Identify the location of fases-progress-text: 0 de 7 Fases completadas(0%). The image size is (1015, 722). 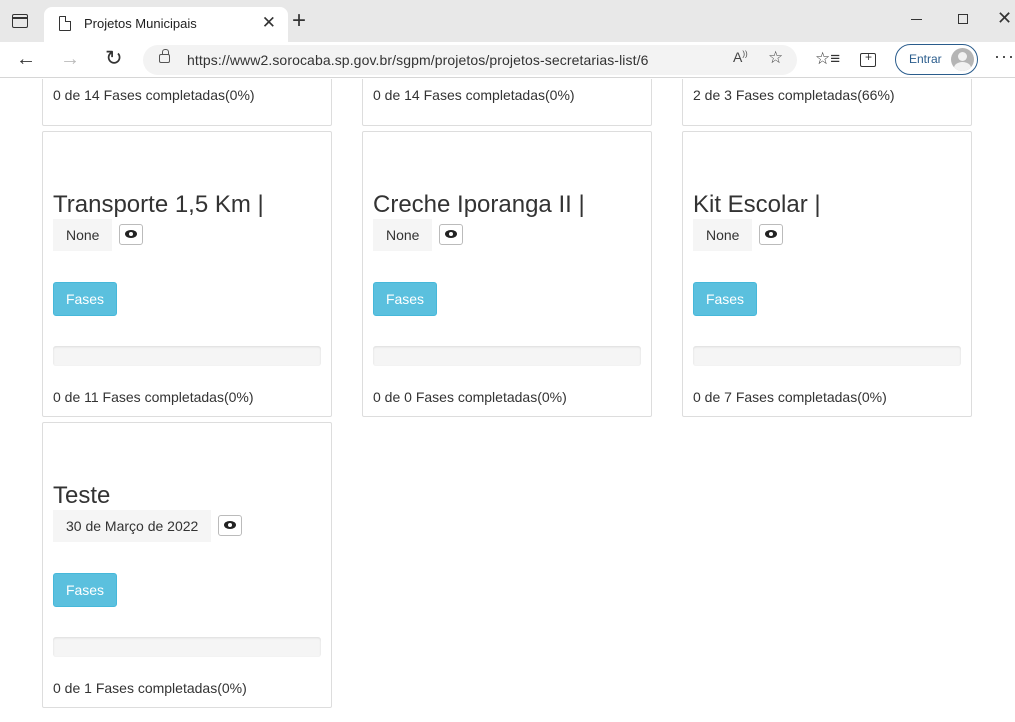
(790, 397).